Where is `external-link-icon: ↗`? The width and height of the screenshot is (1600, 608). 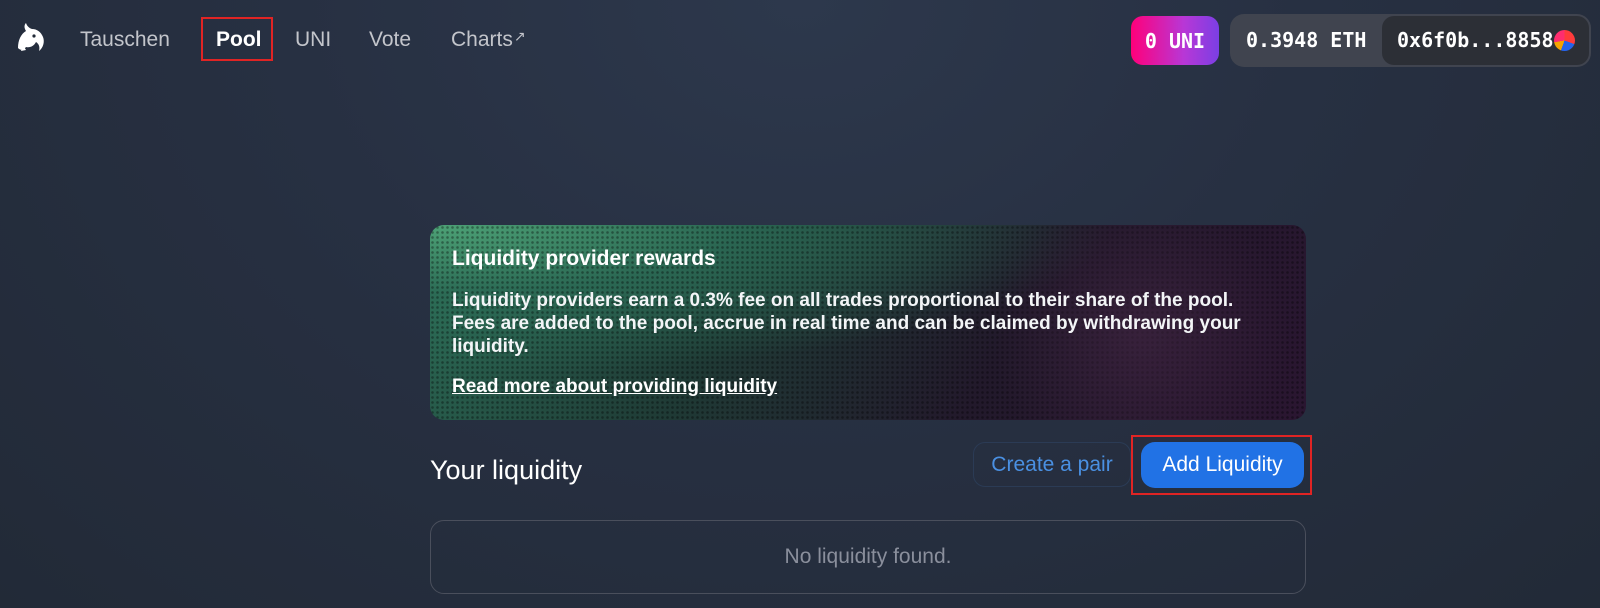
external-link-icon: ↗ is located at coordinates (519, 36).